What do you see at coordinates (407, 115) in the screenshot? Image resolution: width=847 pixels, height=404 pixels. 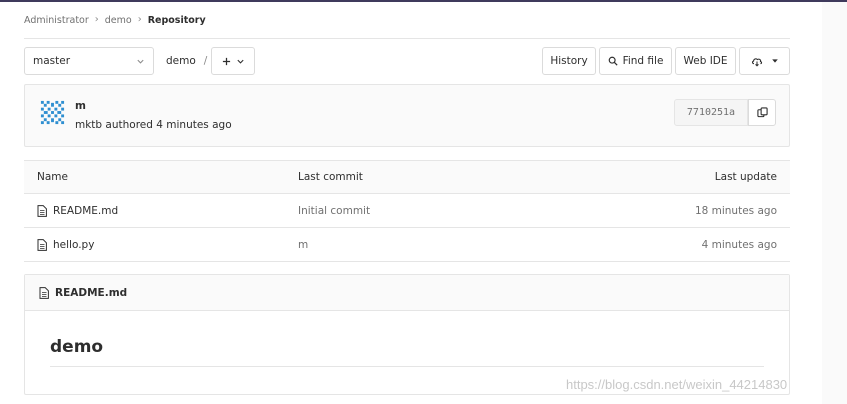 I see `last-commit-panel: m mktb authored 4 minutes ago 7710251a` at bounding box center [407, 115].